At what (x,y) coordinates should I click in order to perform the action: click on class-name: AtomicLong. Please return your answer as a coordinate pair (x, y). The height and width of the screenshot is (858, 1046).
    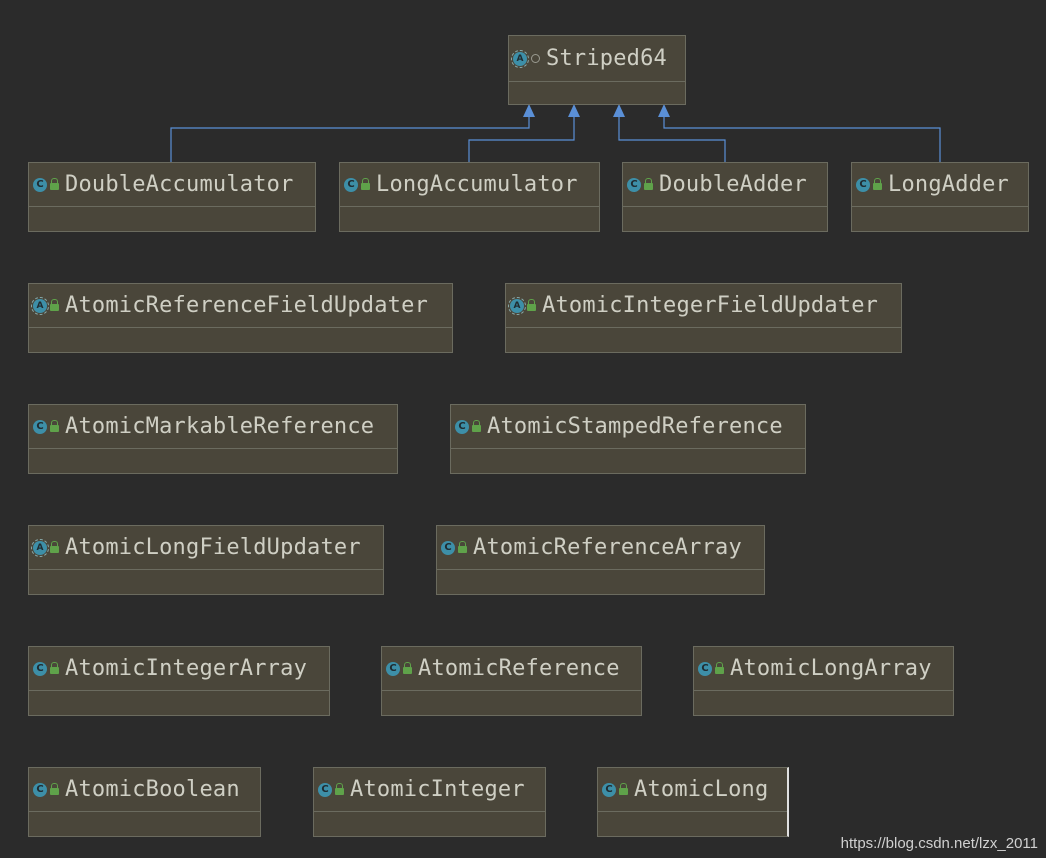
    Looking at the image, I should click on (701, 789).